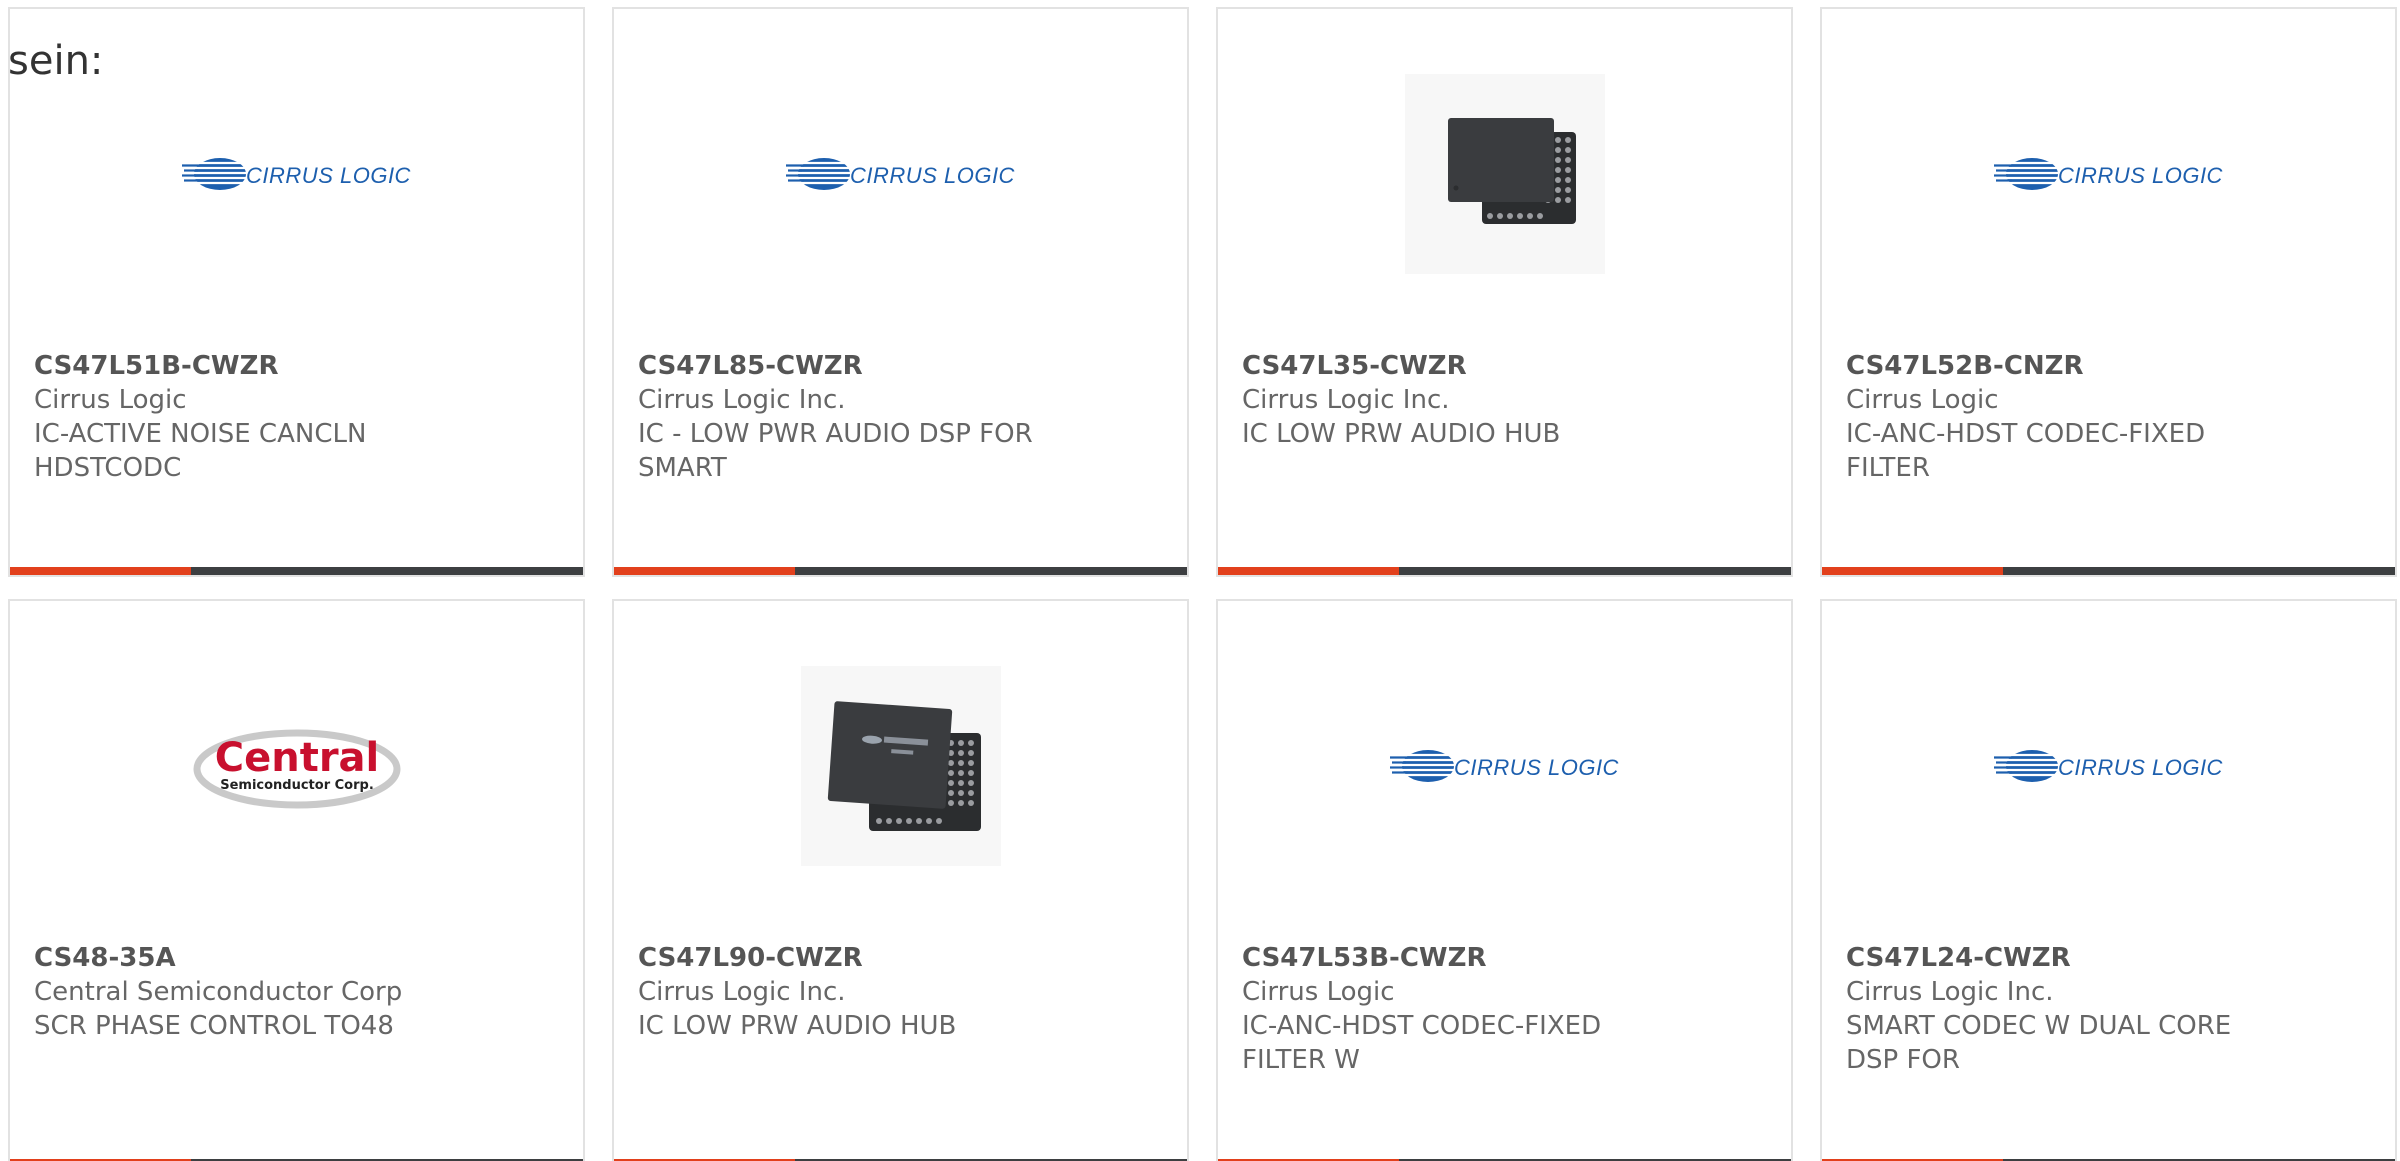  I want to click on central-subtext: Semiconductor Corp., so click(297, 785).